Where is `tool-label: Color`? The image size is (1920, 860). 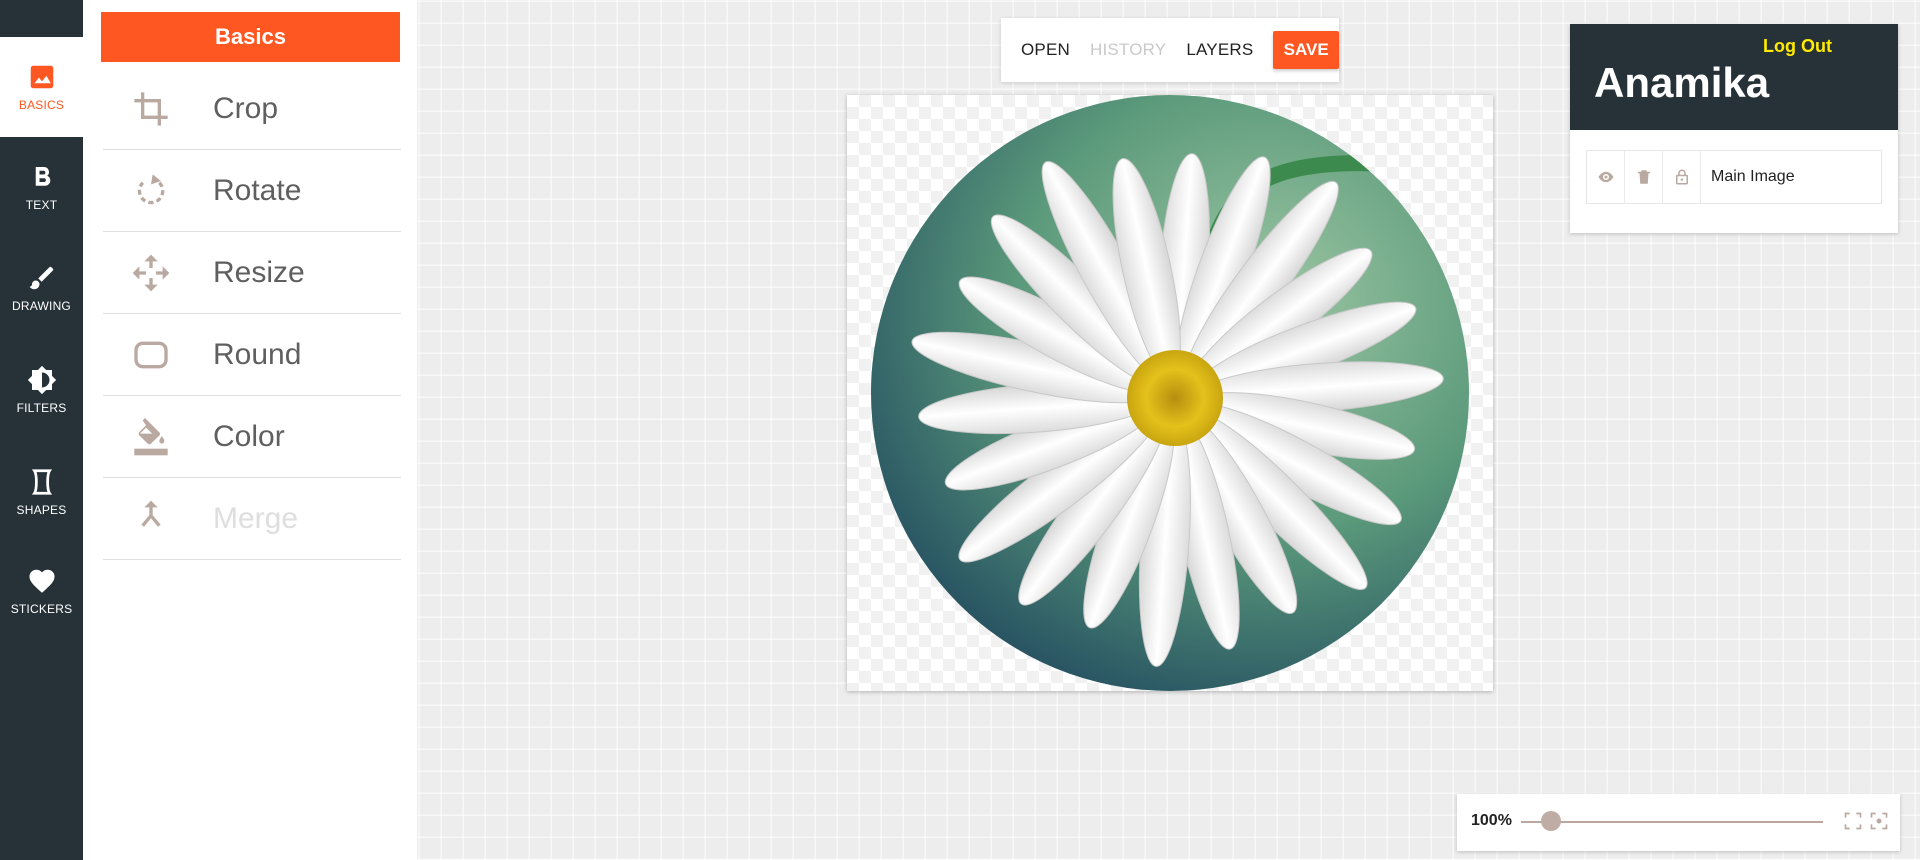
tool-label: Color is located at coordinates (249, 436).